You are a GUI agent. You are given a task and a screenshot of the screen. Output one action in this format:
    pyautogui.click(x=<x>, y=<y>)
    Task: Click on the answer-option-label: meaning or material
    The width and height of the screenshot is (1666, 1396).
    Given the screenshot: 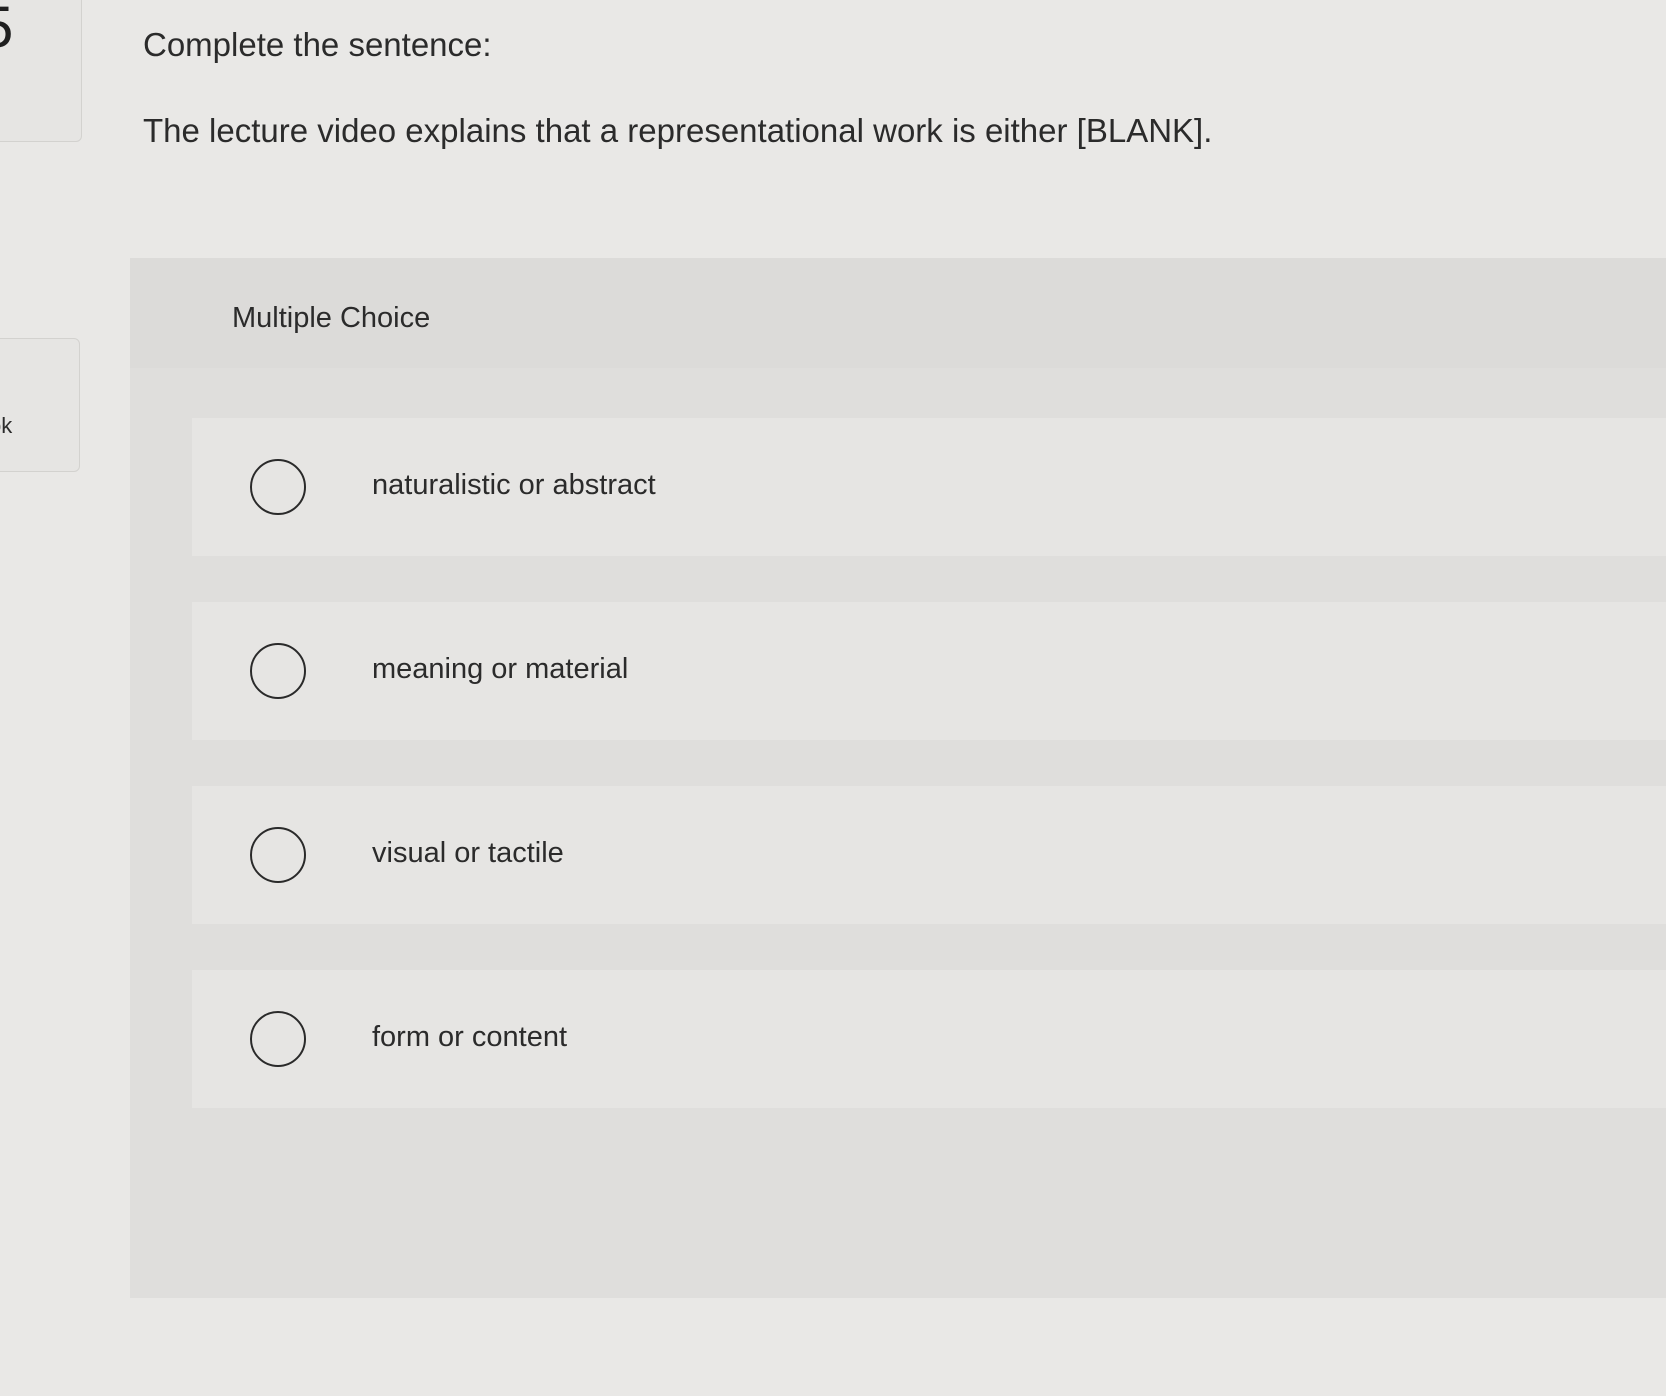 What is the action you would take?
    pyautogui.click(x=500, y=669)
    